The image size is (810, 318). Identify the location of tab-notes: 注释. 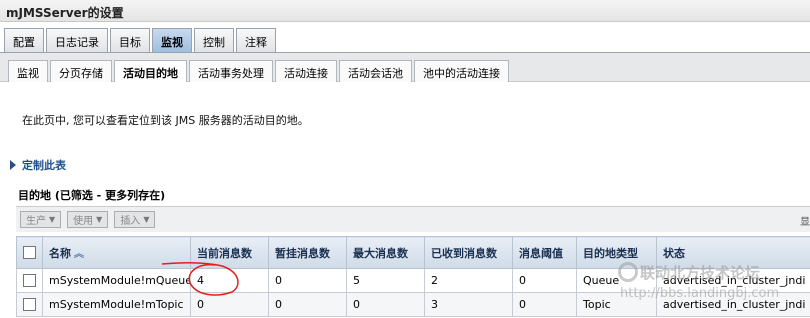
(256, 40).